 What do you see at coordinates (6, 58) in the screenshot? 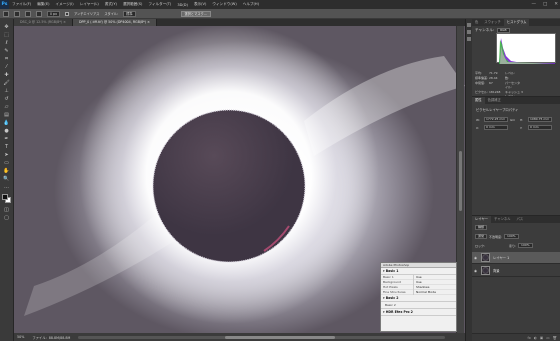
I see `crop-tool-icon: ⌗` at bounding box center [6, 58].